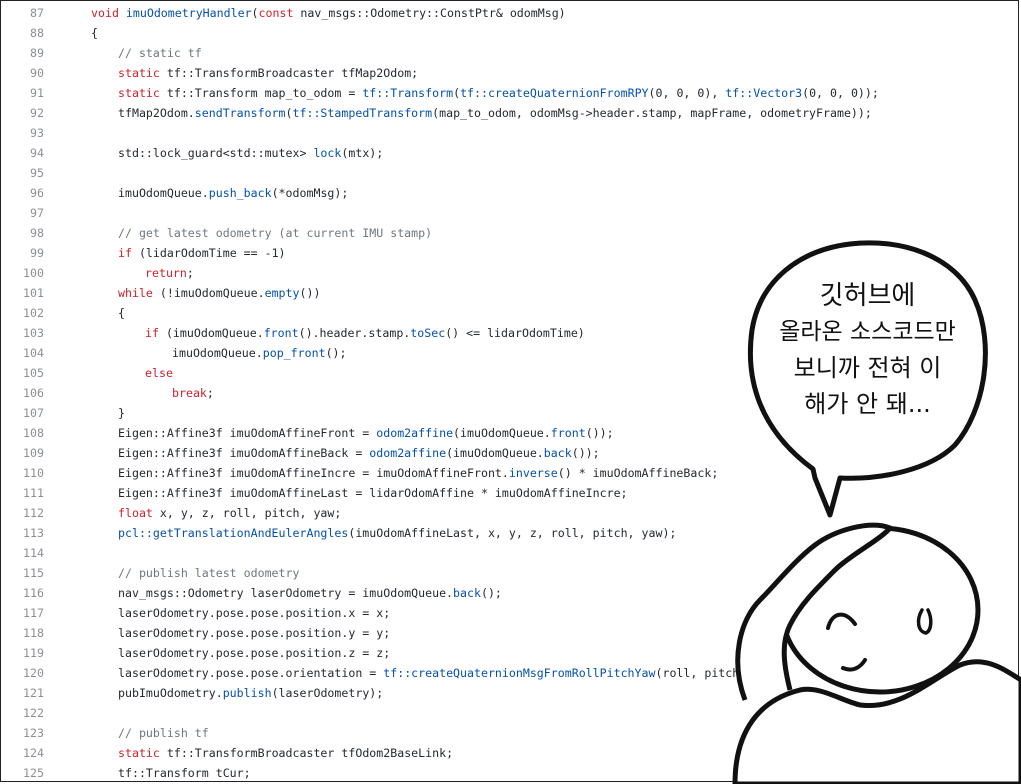 The image size is (1021, 784). Describe the element at coordinates (159, 373) in the screenshot. I see `code-text: else` at that location.